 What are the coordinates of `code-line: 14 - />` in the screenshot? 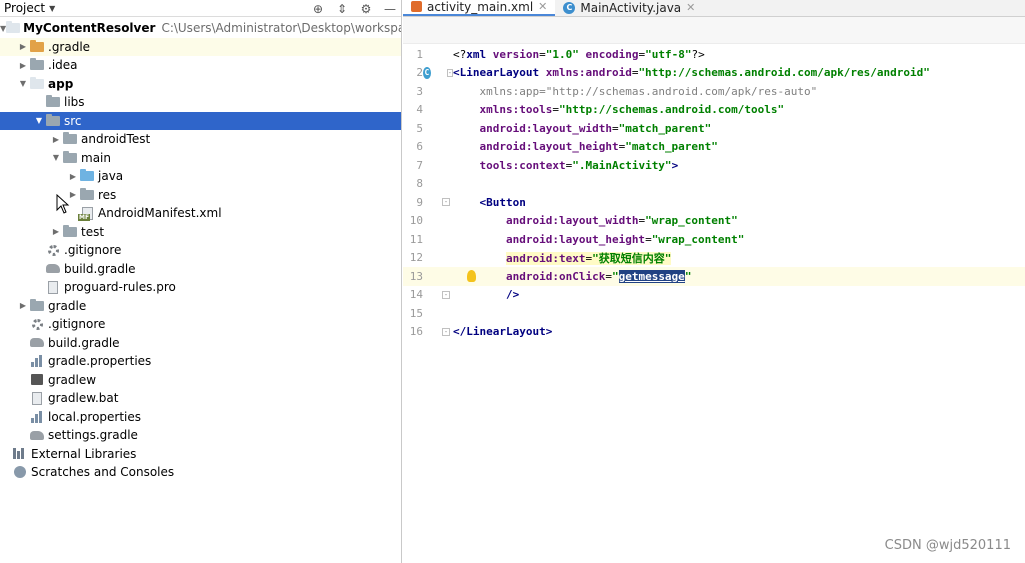 It's located at (714, 295).